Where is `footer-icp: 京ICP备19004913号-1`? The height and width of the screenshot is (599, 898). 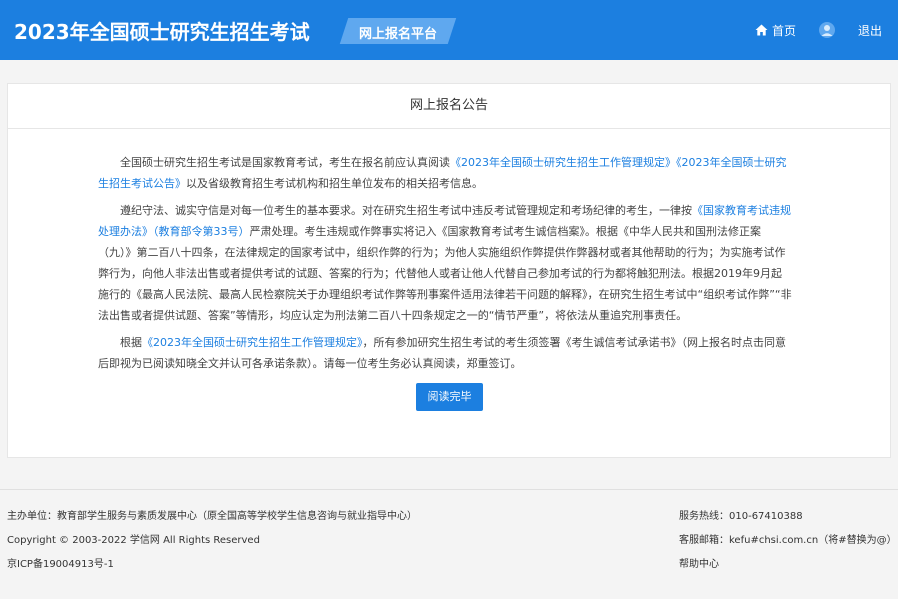 footer-icp: 京ICP备19004913号-1 is located at coordinates (212, 570).